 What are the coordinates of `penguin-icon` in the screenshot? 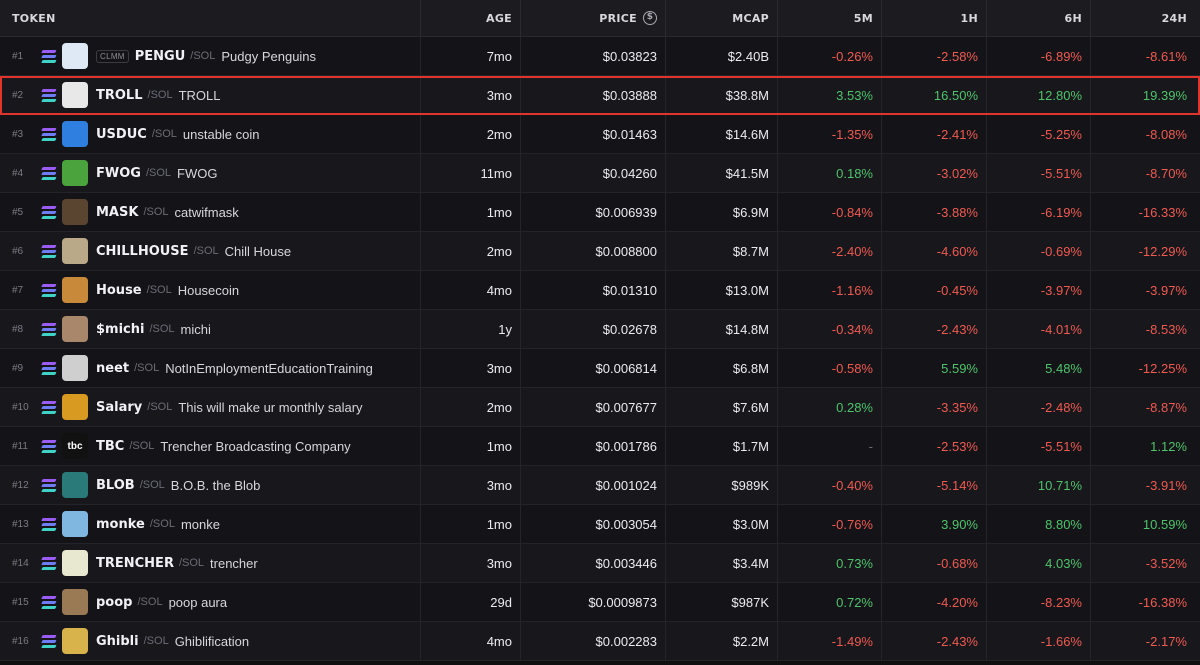 It's located at (75, 56).